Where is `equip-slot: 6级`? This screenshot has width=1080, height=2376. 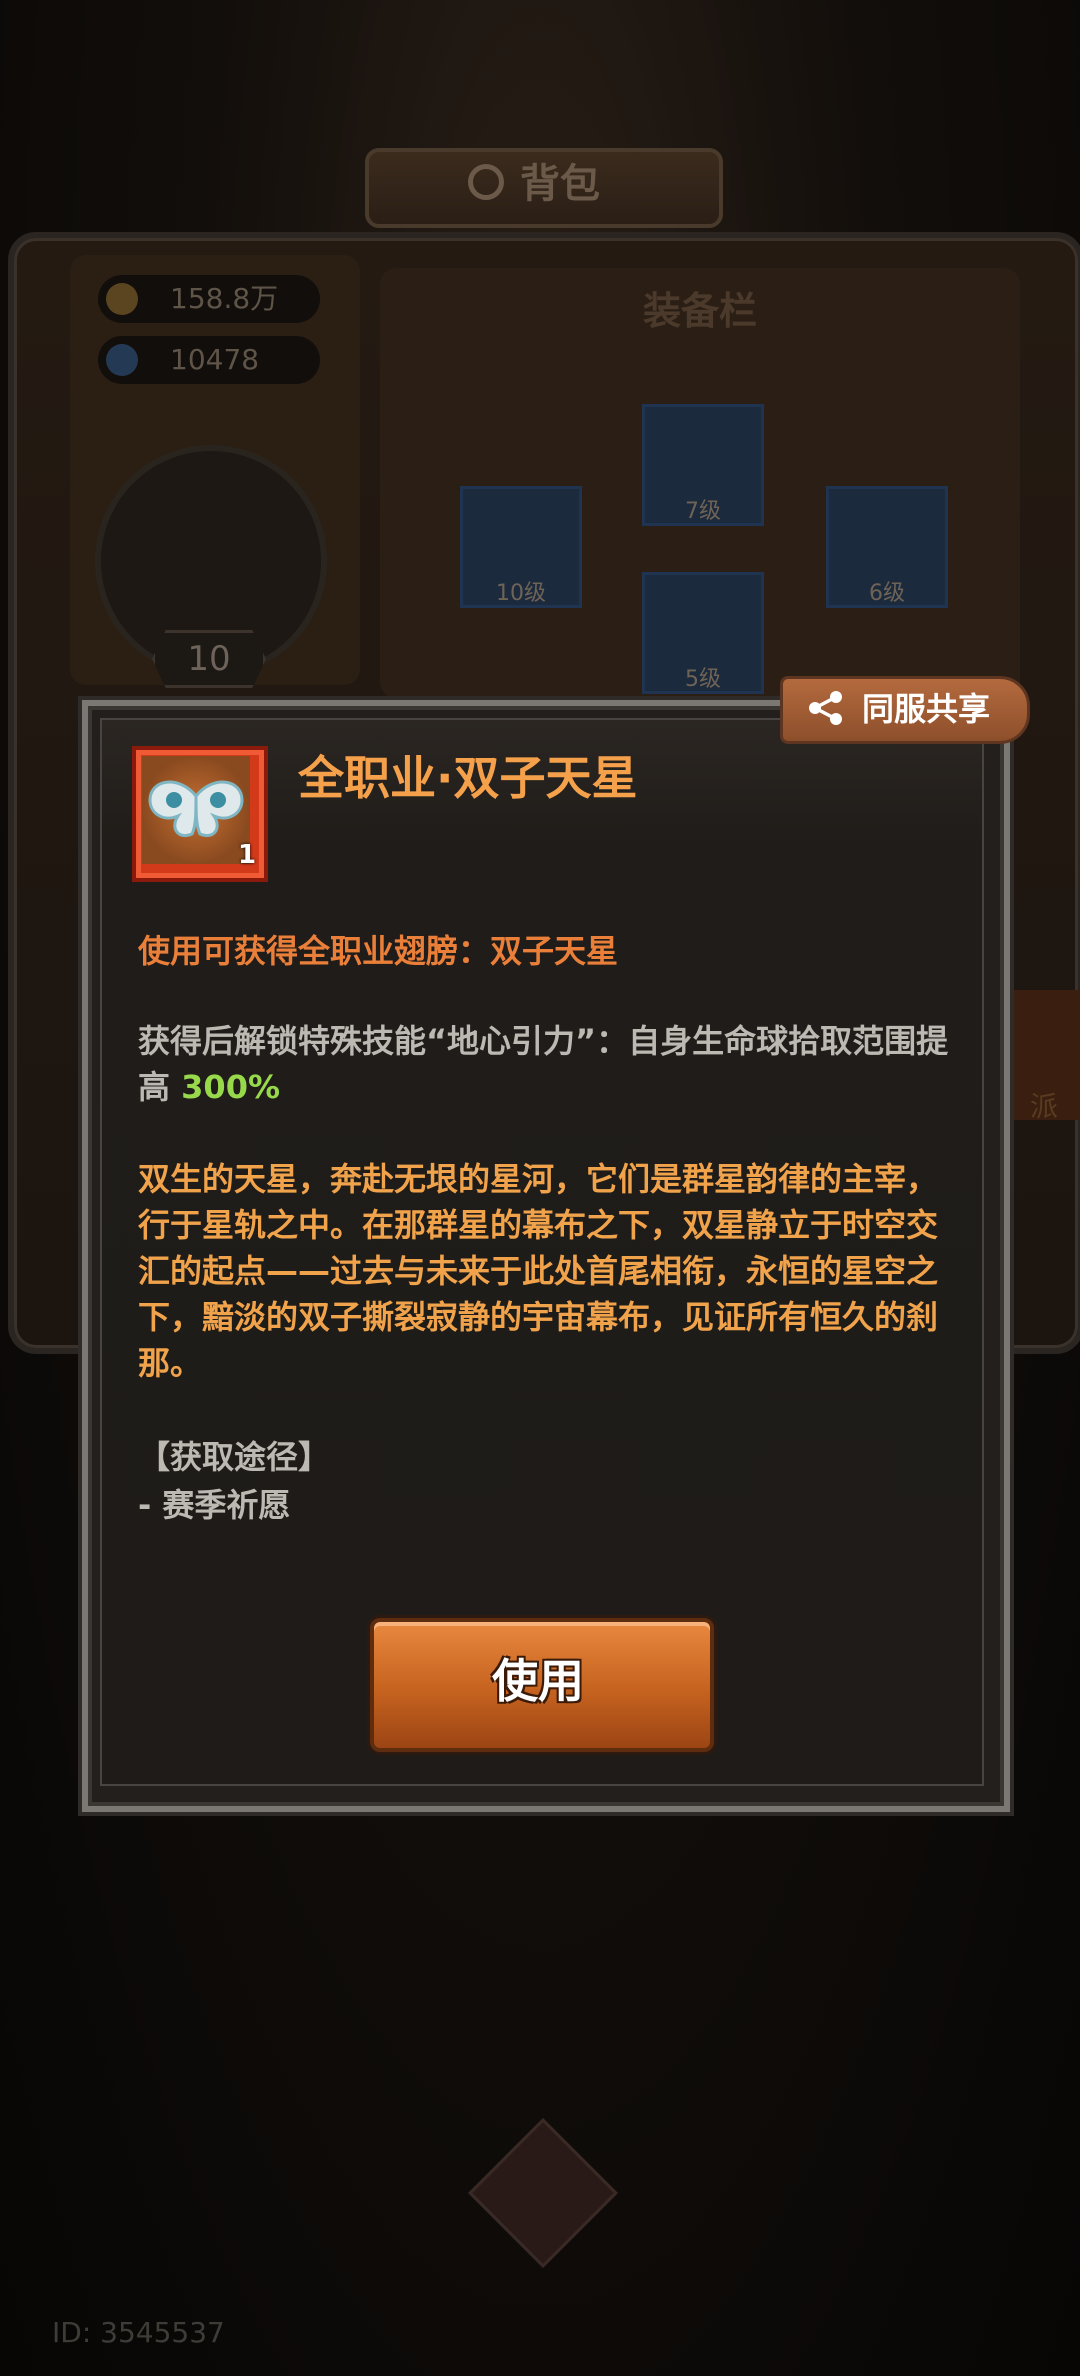
equip-slot: 6级 is located at coordinates (887, 547).